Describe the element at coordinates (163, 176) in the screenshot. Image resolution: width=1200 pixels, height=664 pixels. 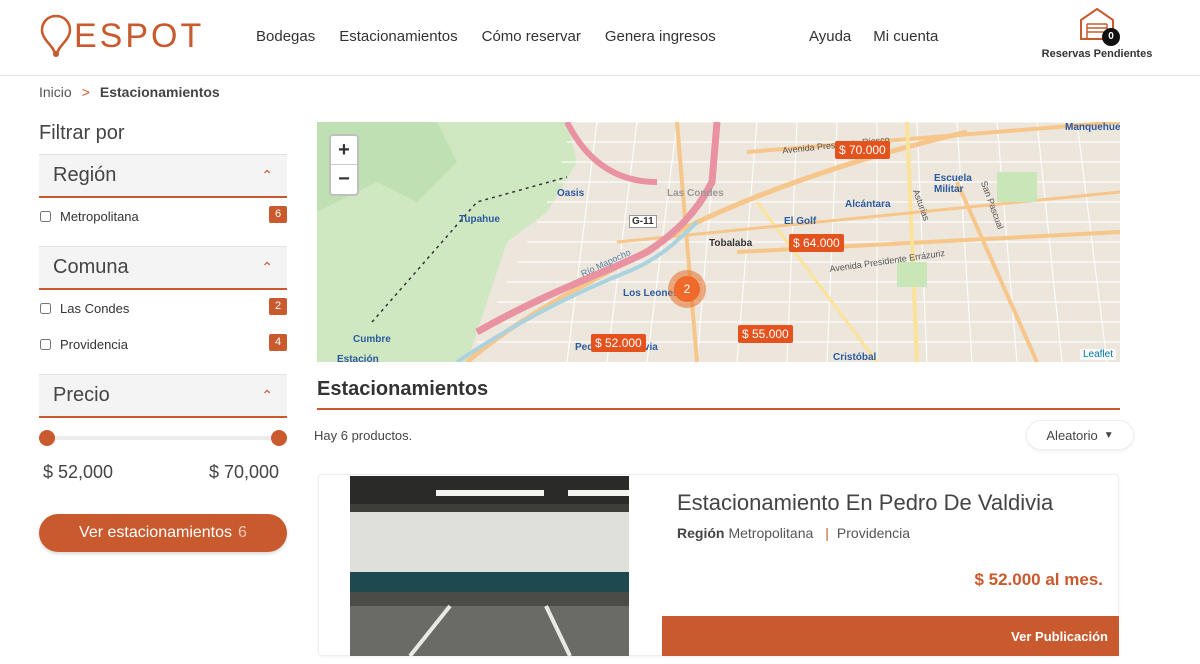
I see `filter-region-header: Región ⌃` at that location.